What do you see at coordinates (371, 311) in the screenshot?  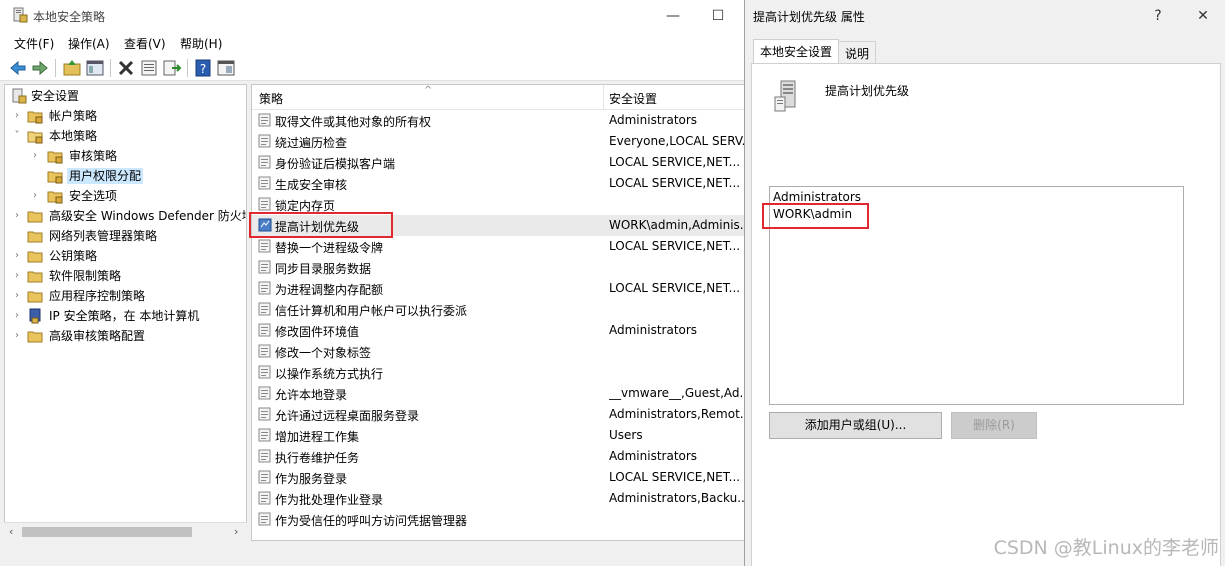 I see `policy-name: 信任计算机和用户帐户可以执行委派` at bounding box center [371, 311].